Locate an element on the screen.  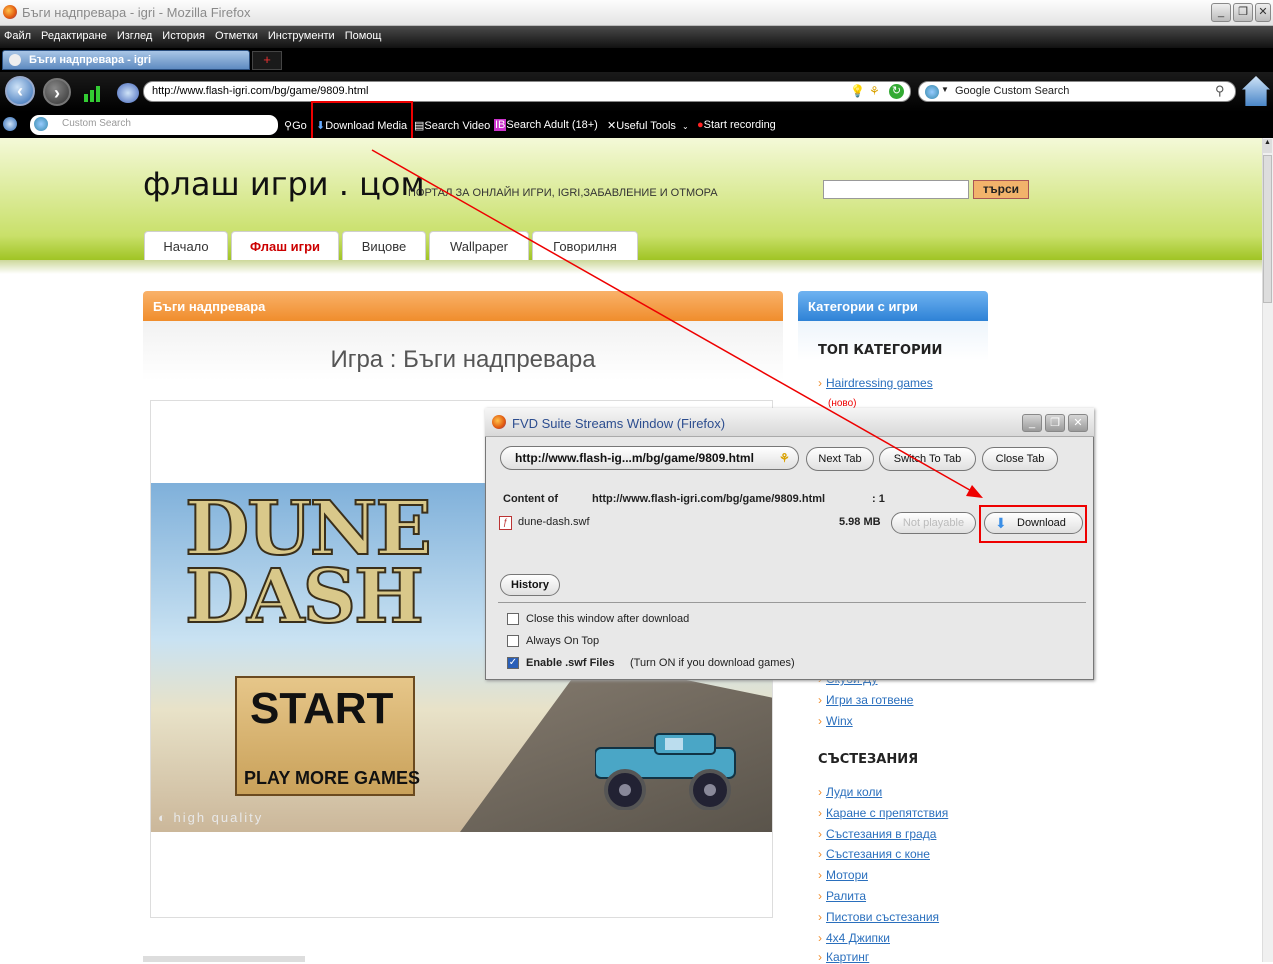
fvd-next-tab-button: Next Tab is located at coordinates (840, 459).